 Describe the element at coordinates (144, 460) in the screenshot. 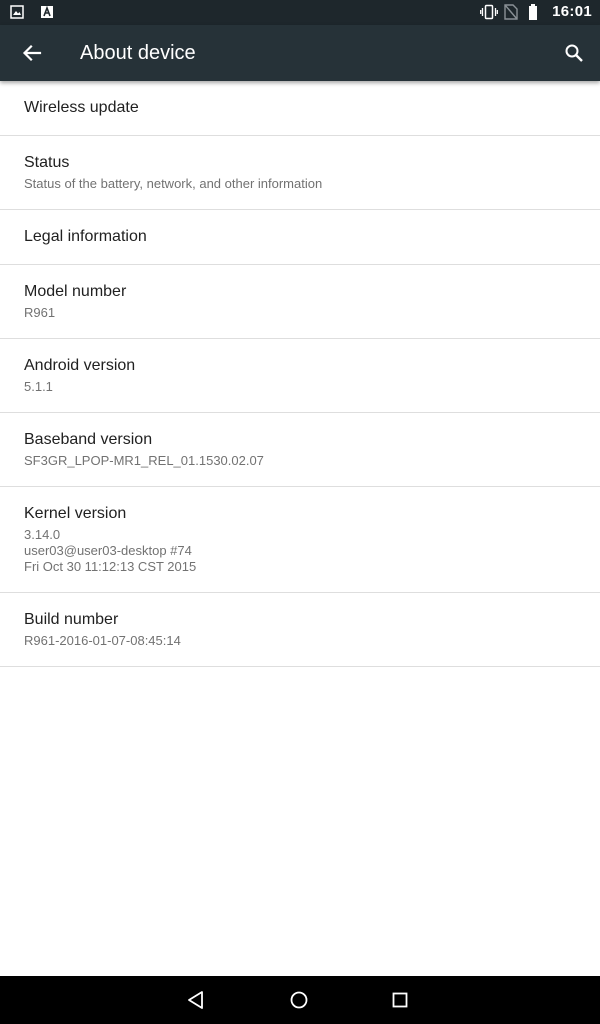

I see `item-value: SF3GR_LPOP-MR1_REL_01.1530.02.07` at that location.